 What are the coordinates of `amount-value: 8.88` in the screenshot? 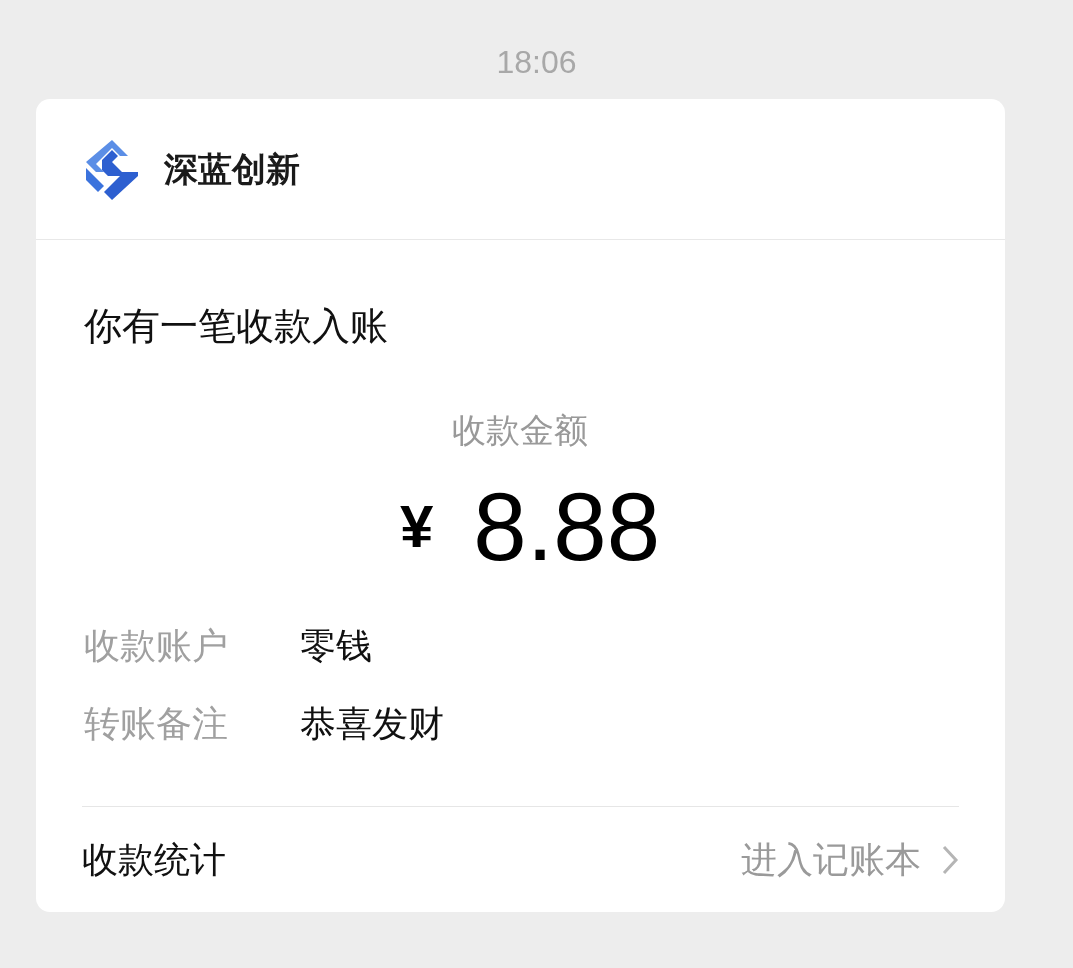 It's located at (567, 527).